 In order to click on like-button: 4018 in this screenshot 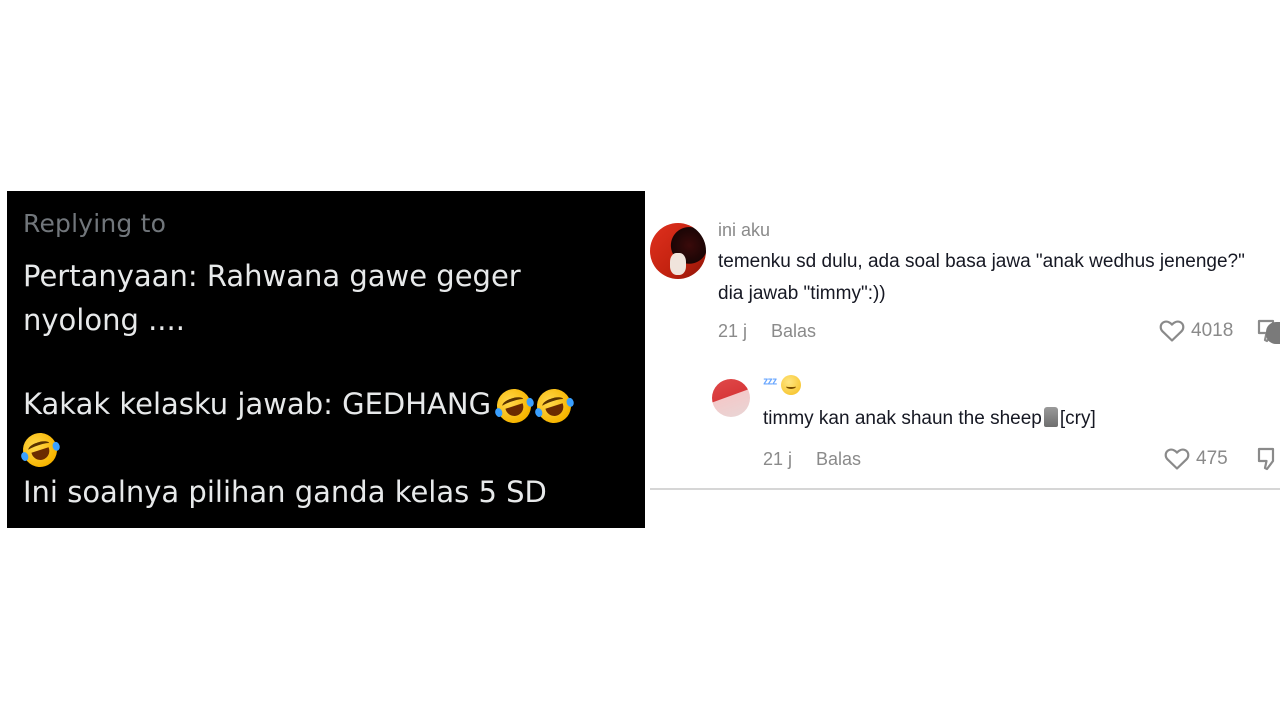, I will do `click(1196, 331)`.